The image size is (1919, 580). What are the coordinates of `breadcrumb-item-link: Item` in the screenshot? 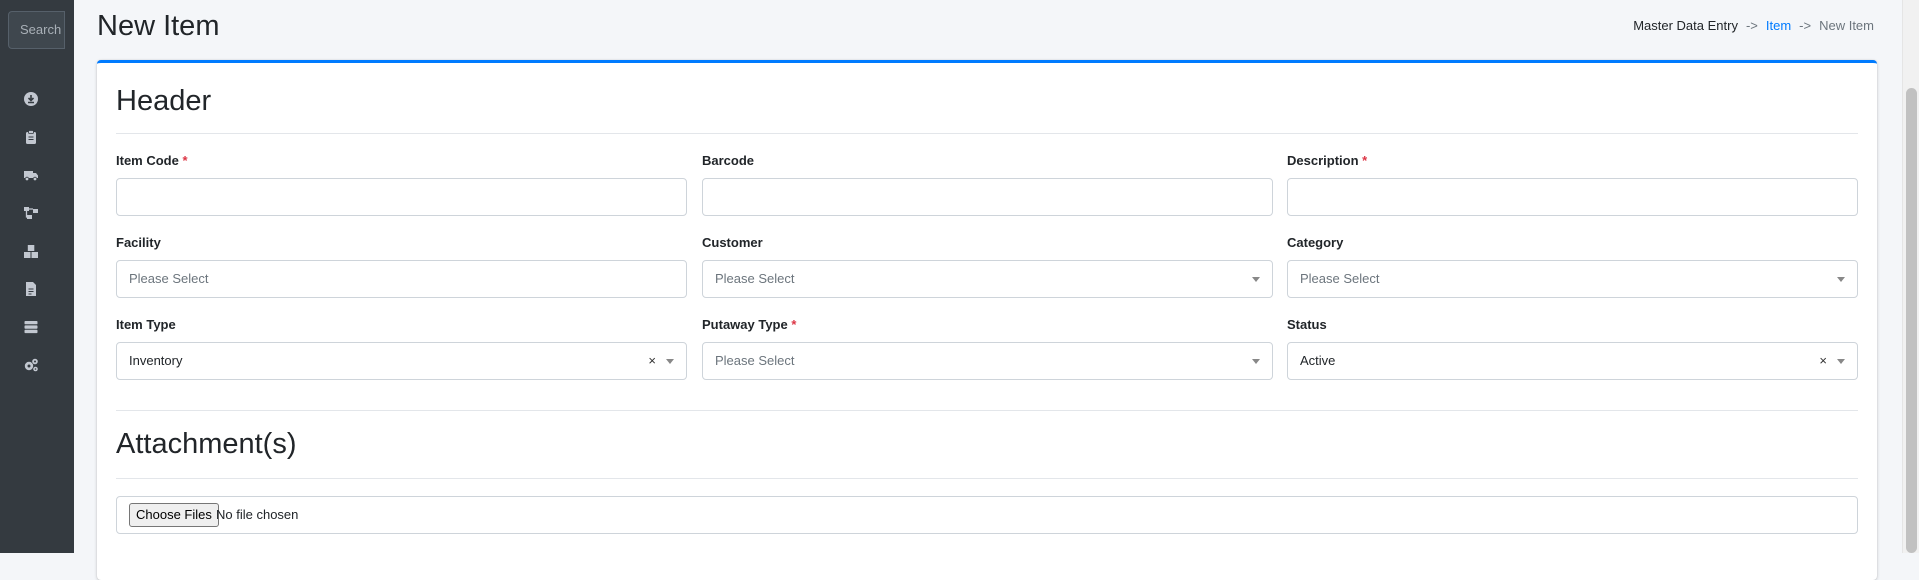 It's located at (1778, 25).